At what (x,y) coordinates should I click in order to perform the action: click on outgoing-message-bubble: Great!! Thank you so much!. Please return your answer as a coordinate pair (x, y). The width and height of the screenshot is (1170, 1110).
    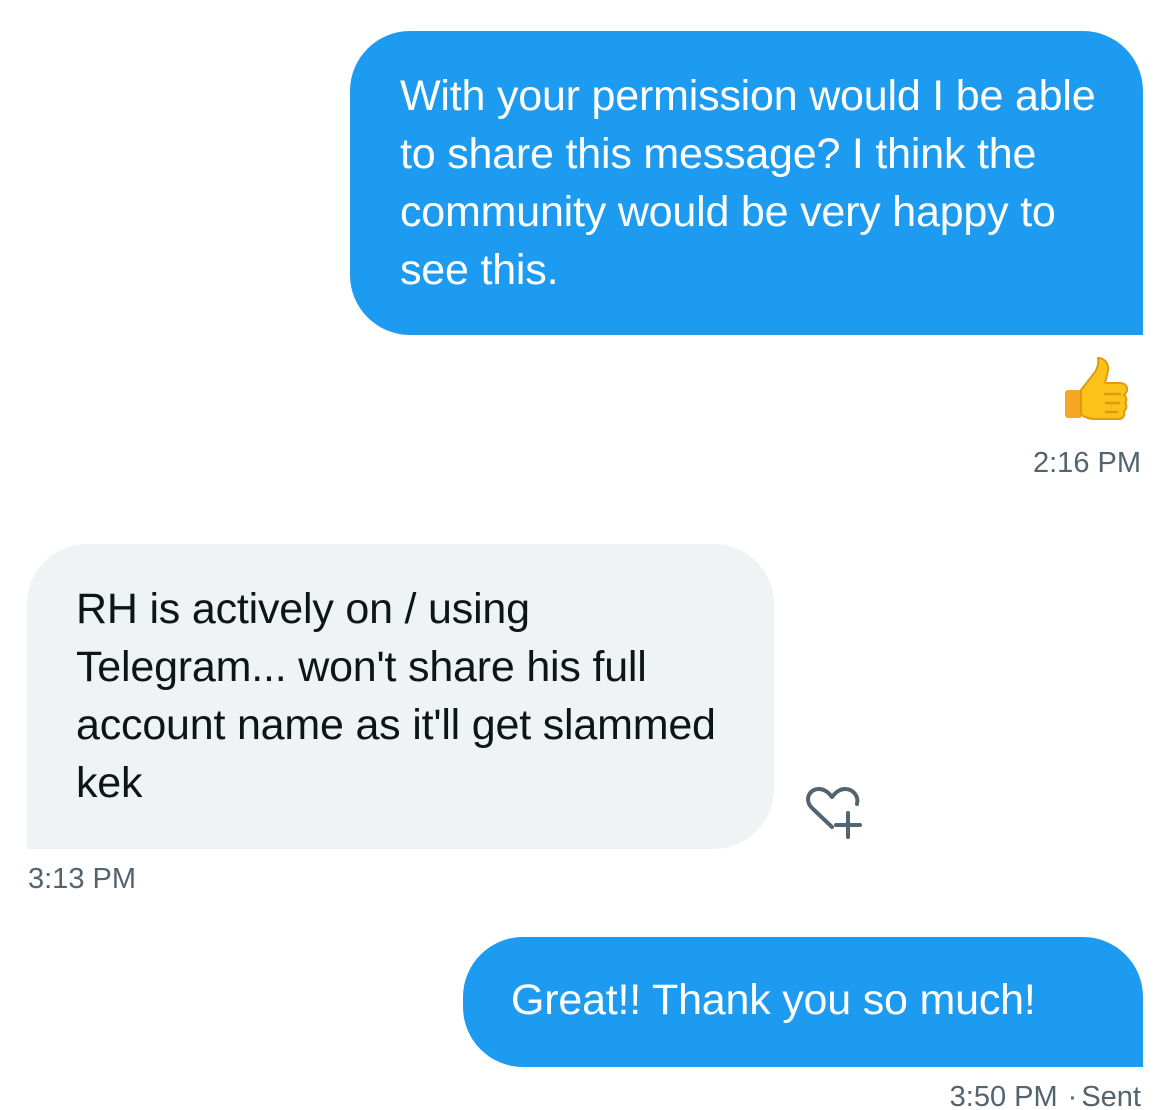
    Looking at the image, I should click on (803, 1002).